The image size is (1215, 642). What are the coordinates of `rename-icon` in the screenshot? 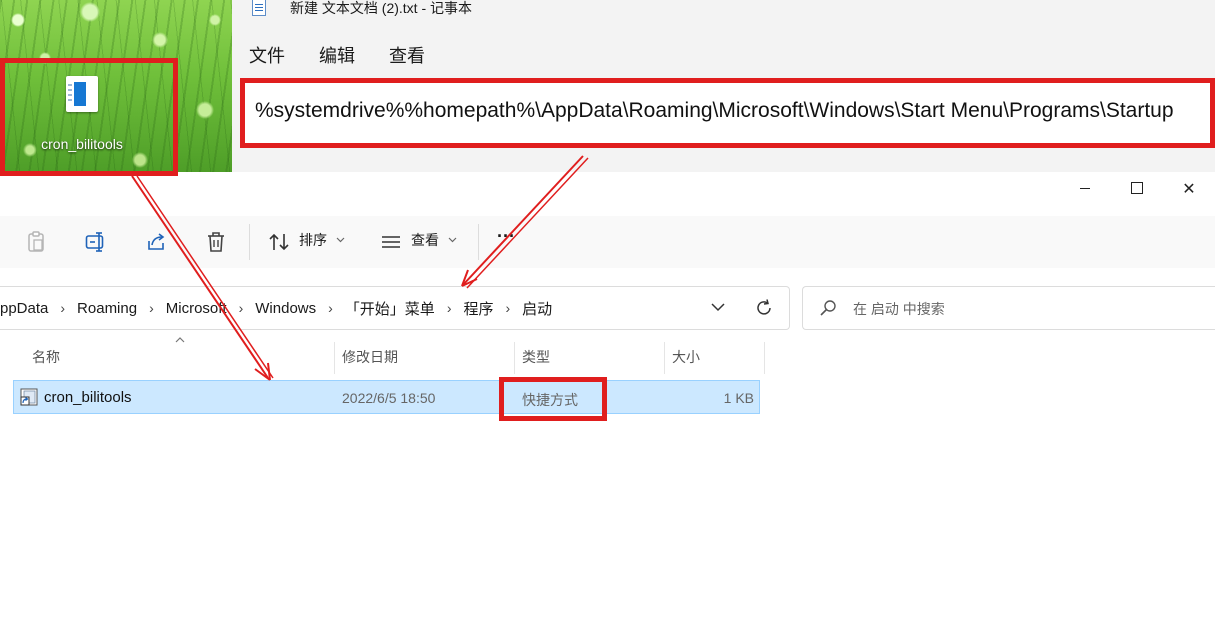 It's located at (96, 242).